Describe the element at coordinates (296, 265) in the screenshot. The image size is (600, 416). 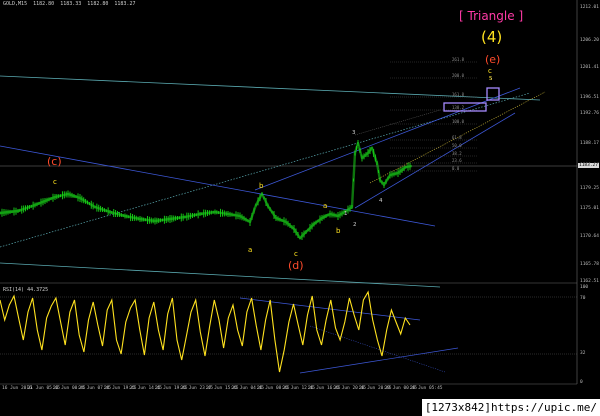
I see `wave-label-d-big: (d)` at that location.